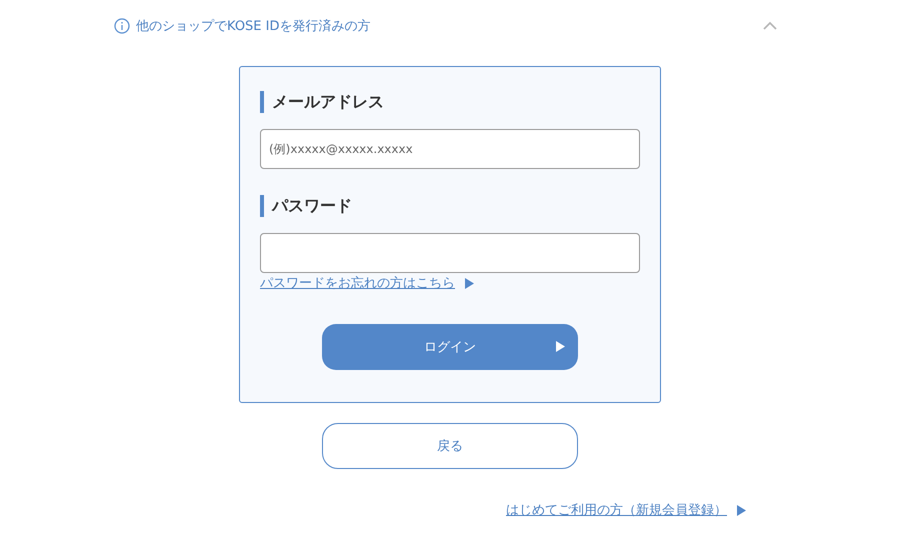 This screenshot has height=550, width=900. What do you see at coordinates (770, 26) in the screenshot?
I see `chevron-icon` at bounding box center [770, 26].